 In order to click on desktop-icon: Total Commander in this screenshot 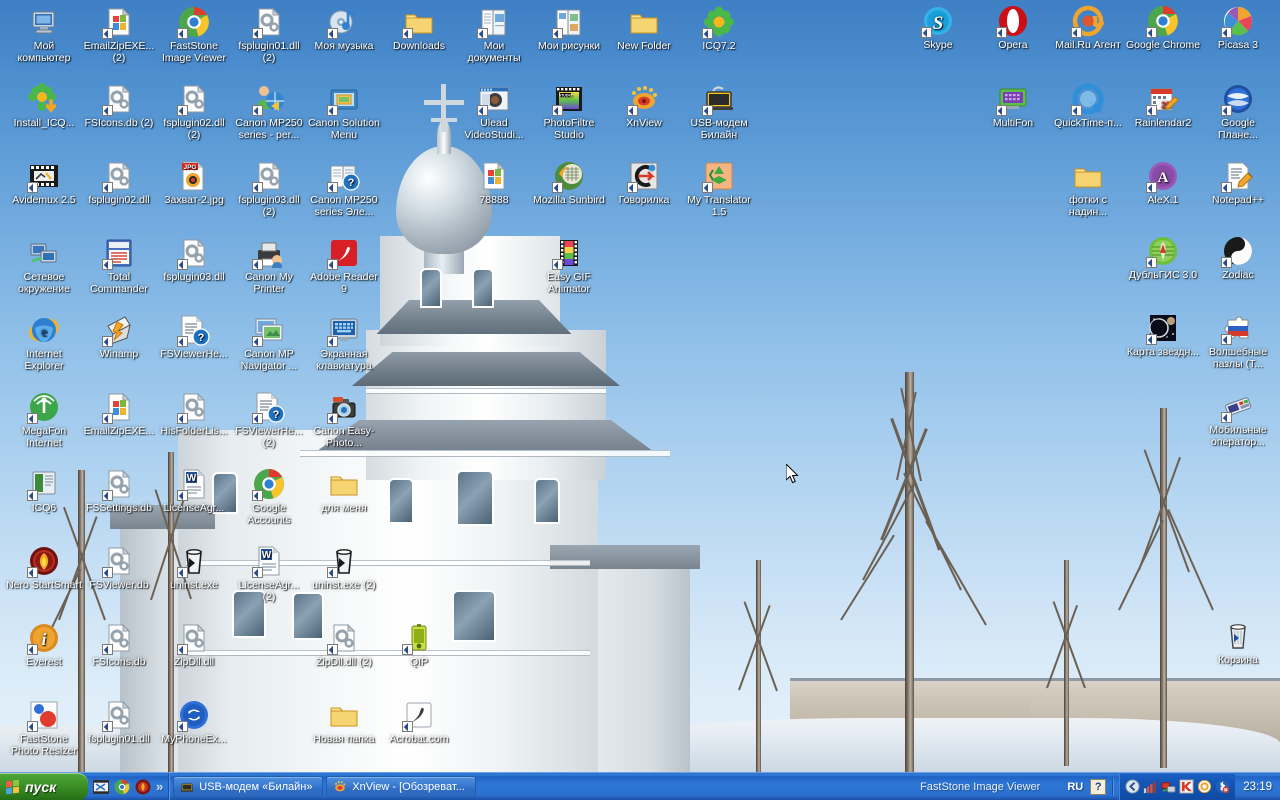, I will do `click(119, 266)`.